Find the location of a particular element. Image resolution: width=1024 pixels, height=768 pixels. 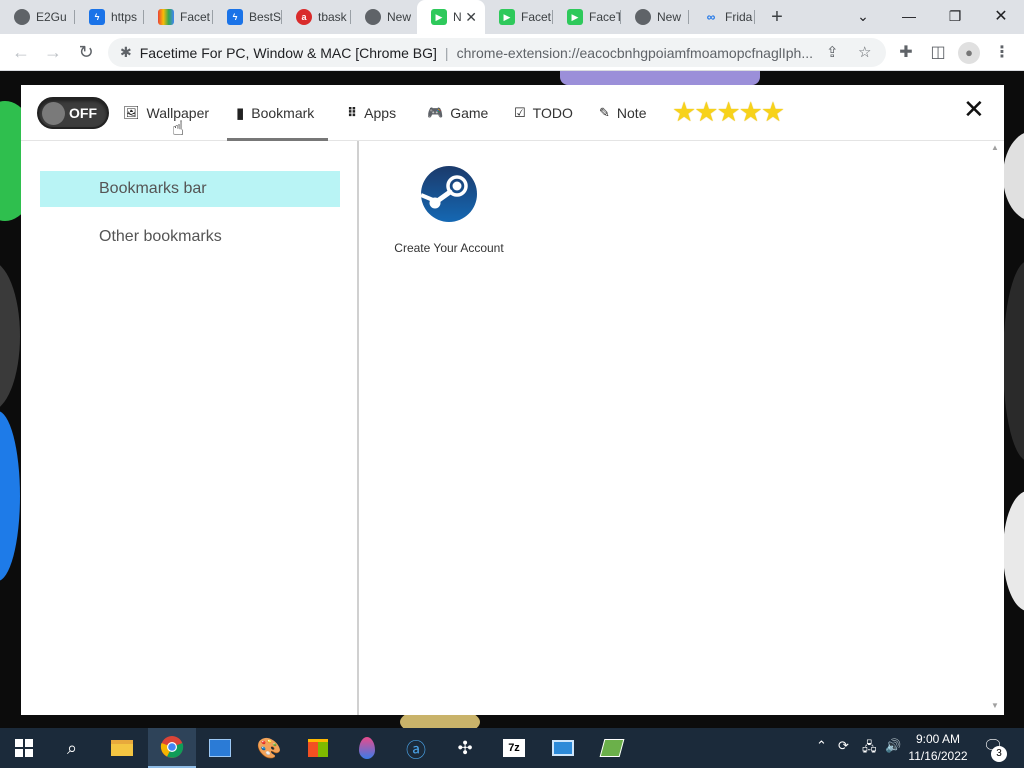

scrollbar: ▲ ▼ is located at coordinates (995, 428).